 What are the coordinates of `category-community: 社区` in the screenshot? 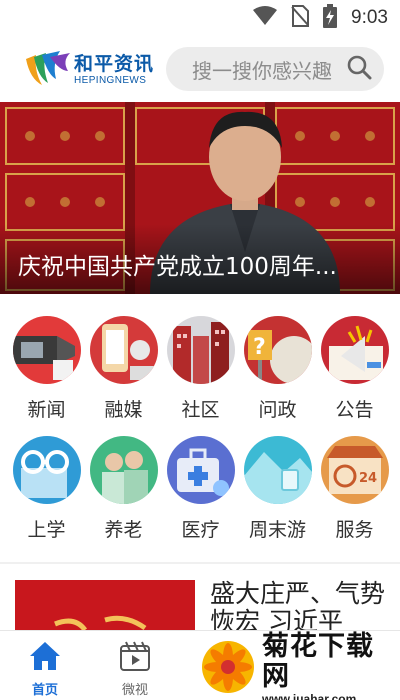 It's located at (200, 369).